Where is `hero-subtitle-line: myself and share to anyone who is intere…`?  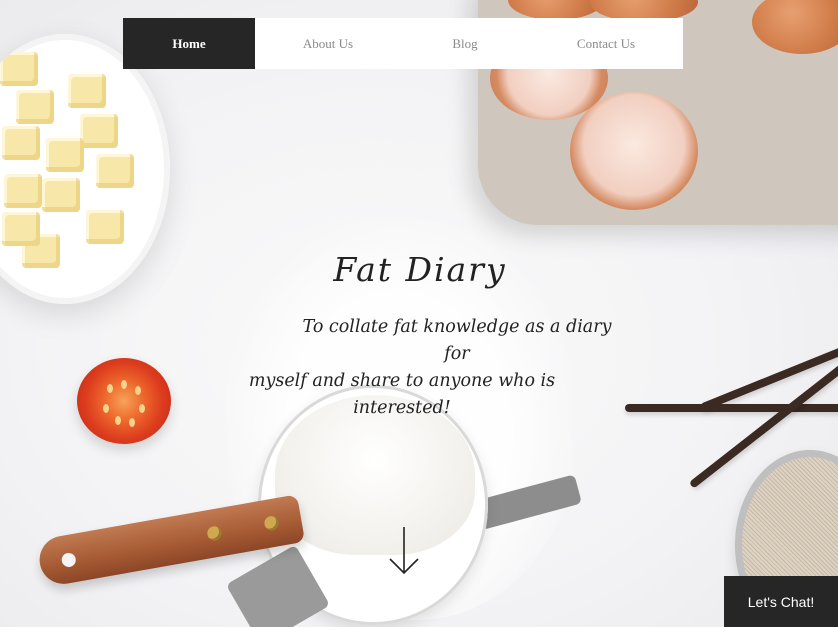
hero-subtitle-line: myself and share to anyone who is intere… is located at coordinates (402, 394).